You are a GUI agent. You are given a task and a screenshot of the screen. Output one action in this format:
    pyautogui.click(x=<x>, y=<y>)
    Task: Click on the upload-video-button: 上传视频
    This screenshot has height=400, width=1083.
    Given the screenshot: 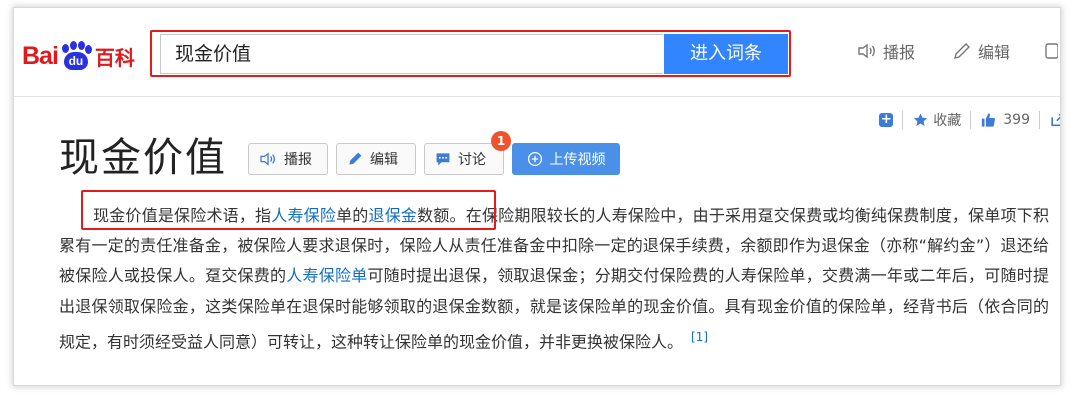 What is the action you would take?
    pyautogui.click(x=566, y=159)
    